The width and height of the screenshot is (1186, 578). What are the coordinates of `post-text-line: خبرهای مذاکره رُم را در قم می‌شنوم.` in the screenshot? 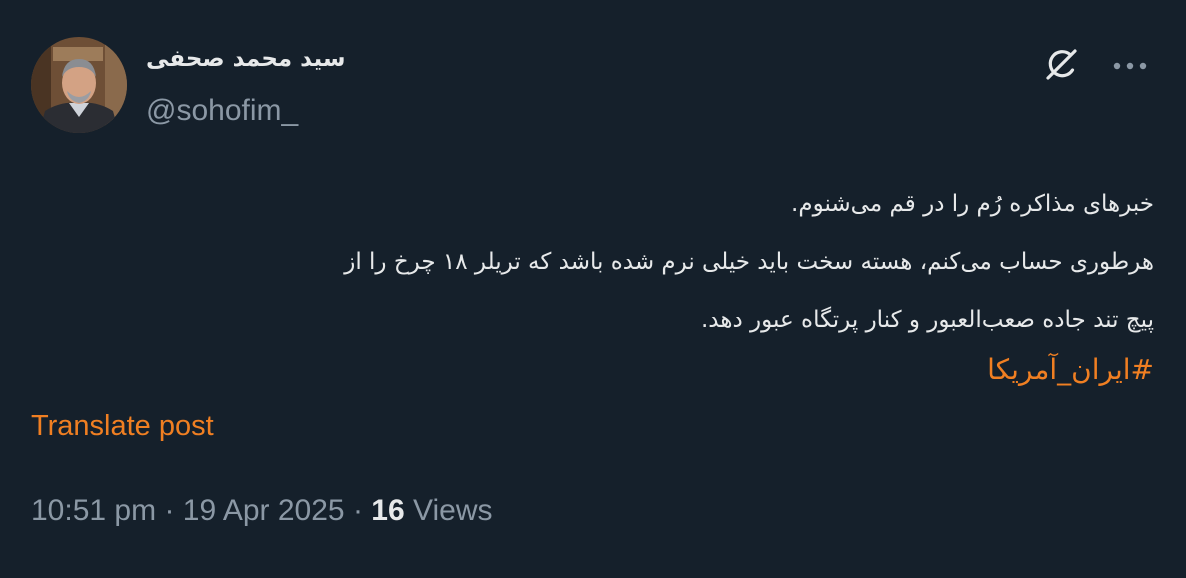 It's located at (972, 204).